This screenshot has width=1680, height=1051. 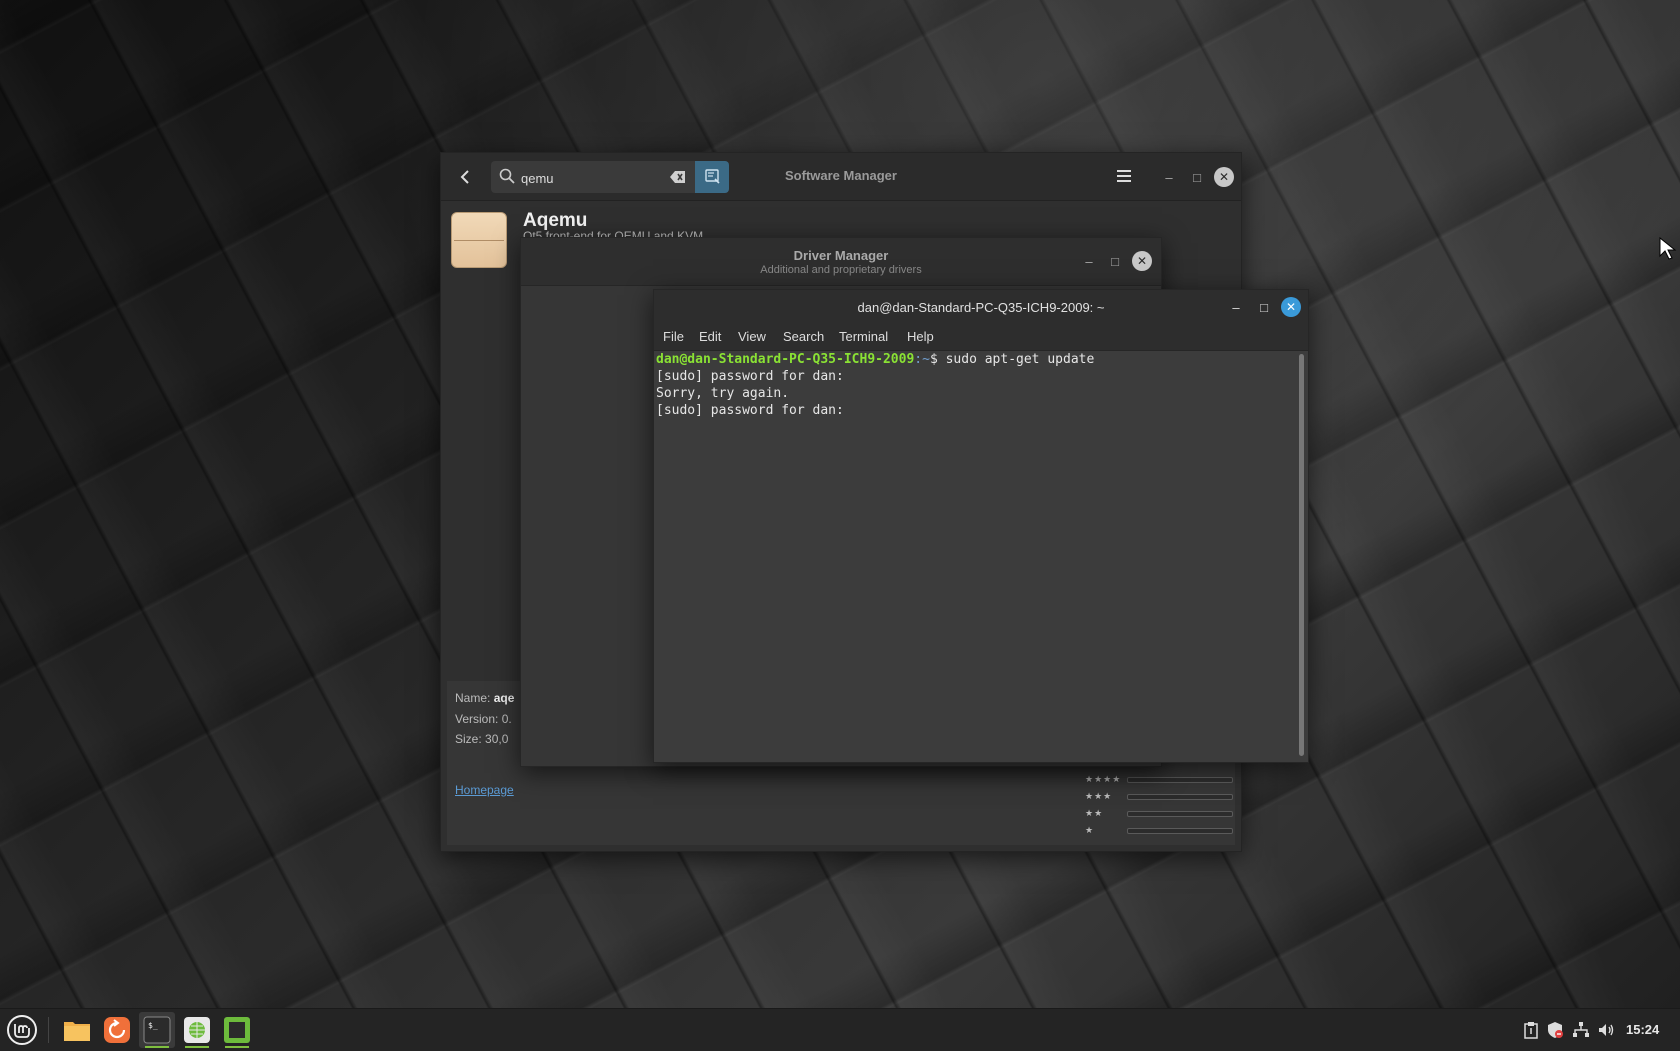 I want to click on detail-size: Size: 30,0, so click(x=482, y=739).